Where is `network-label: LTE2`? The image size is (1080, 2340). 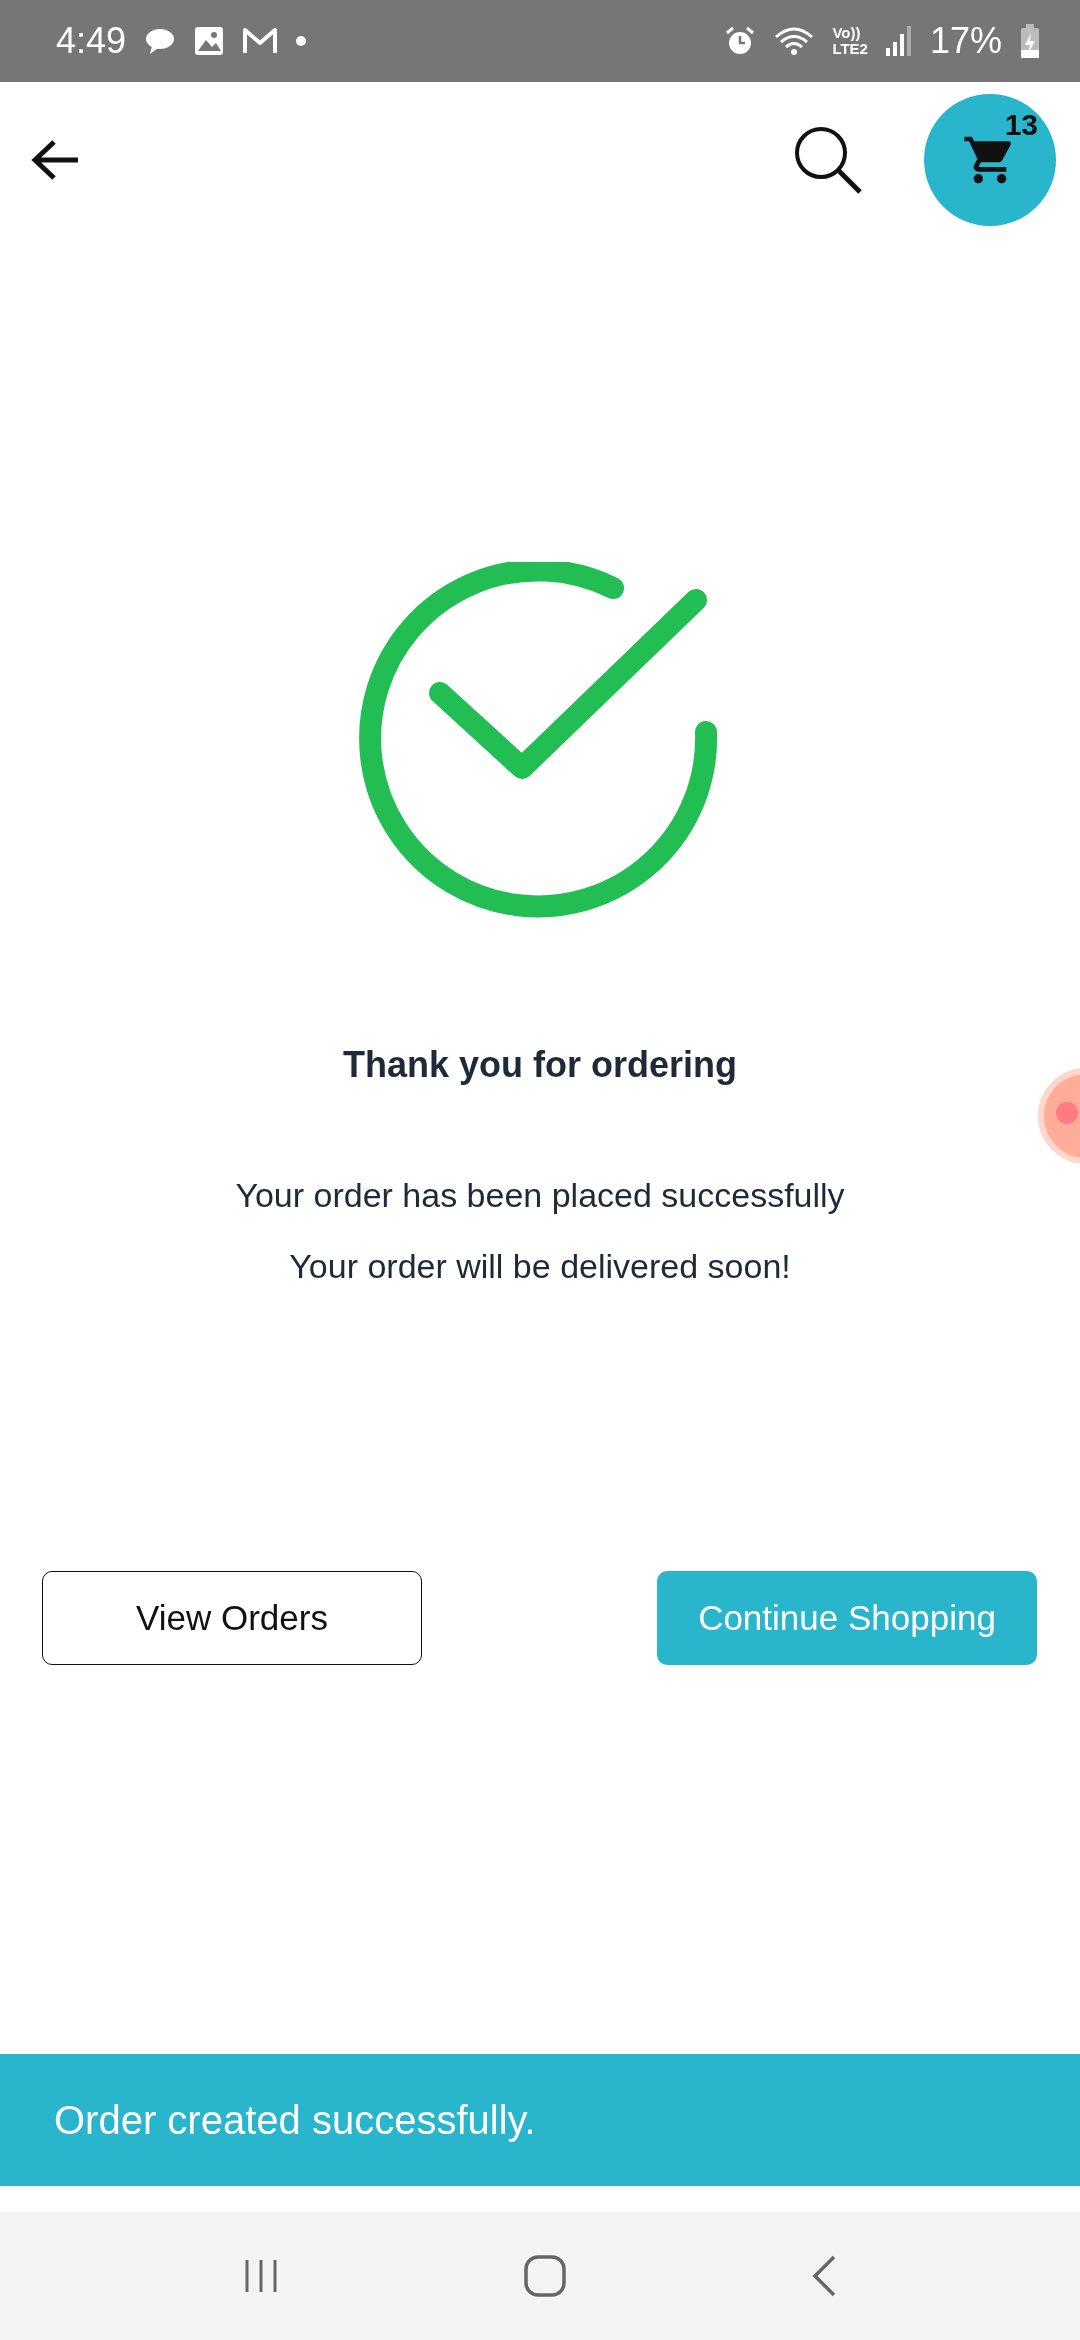
network-label: LTE2 is located at coordinates (850, 49).